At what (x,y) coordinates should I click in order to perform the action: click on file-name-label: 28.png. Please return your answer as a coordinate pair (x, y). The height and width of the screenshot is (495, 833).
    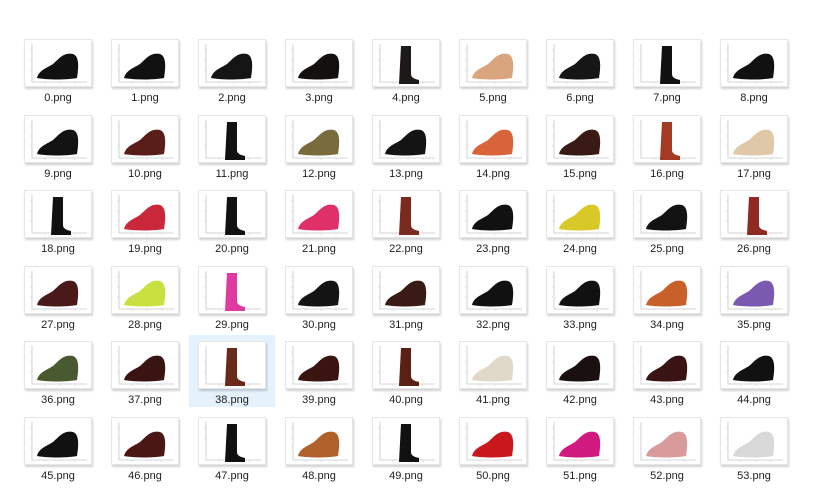
    Looking at the image, I should click on (145, 324).